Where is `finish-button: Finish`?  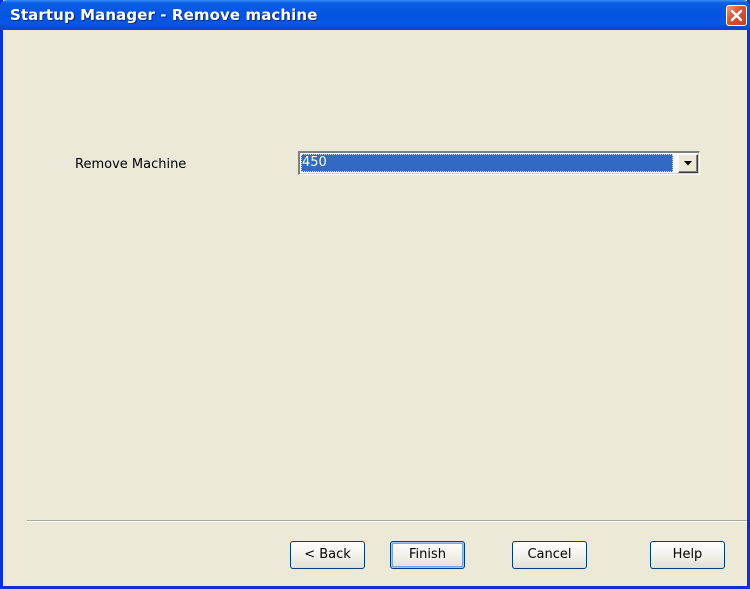 finish-button: Finish is located at coordinates (427, 555).